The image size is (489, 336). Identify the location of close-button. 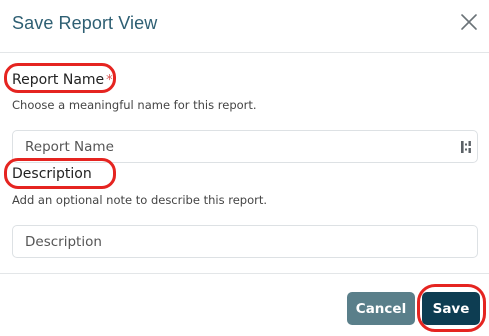
(469, 22).